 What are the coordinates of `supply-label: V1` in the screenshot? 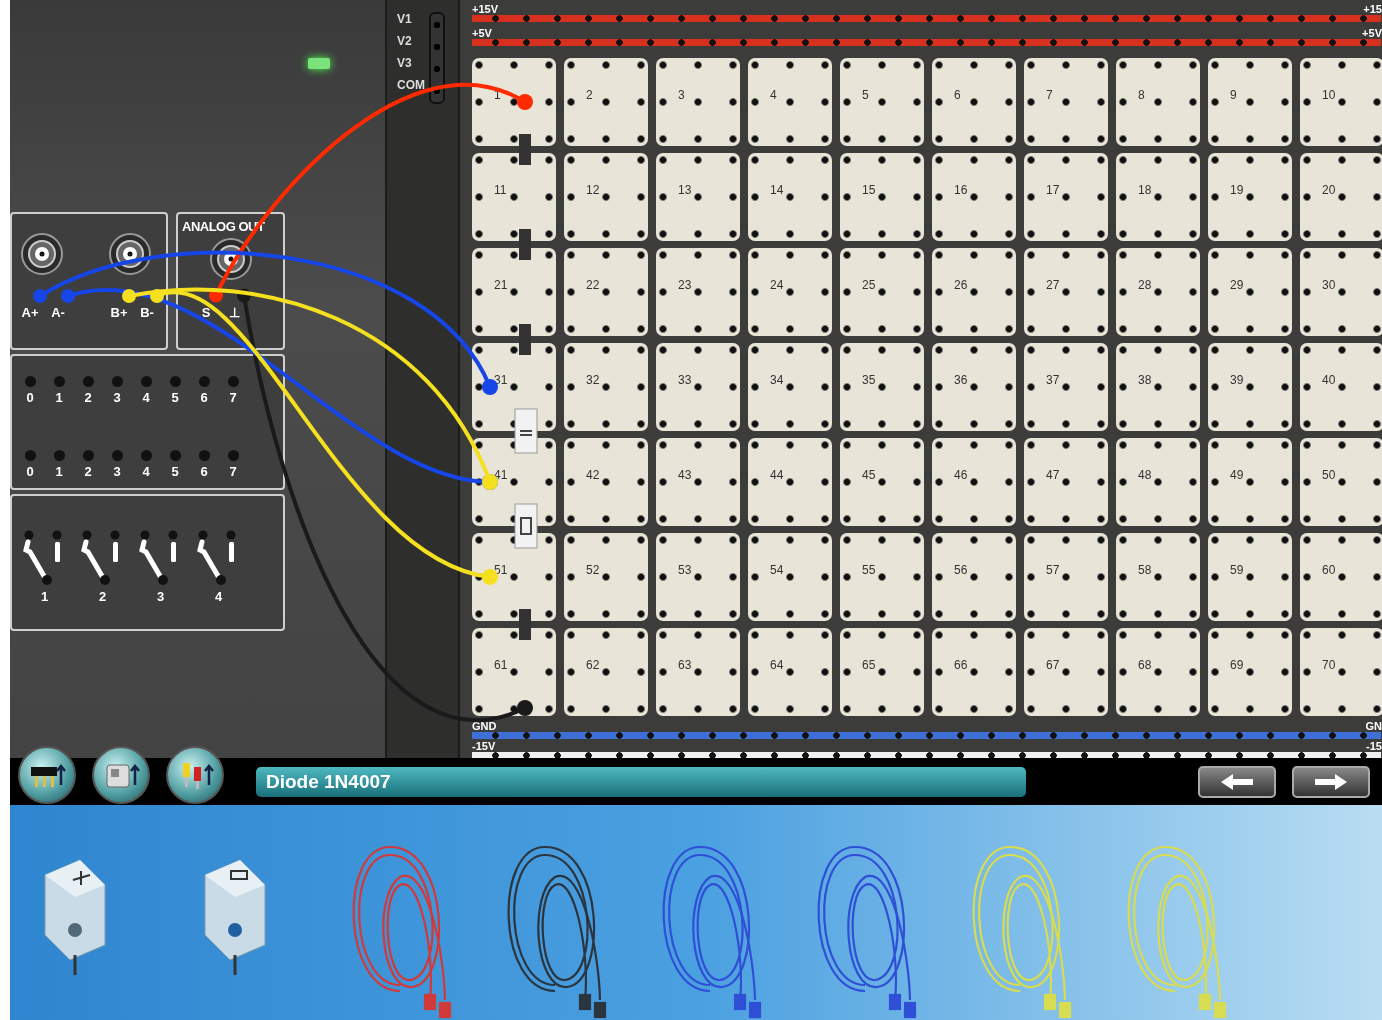 It's located at (405, 19).